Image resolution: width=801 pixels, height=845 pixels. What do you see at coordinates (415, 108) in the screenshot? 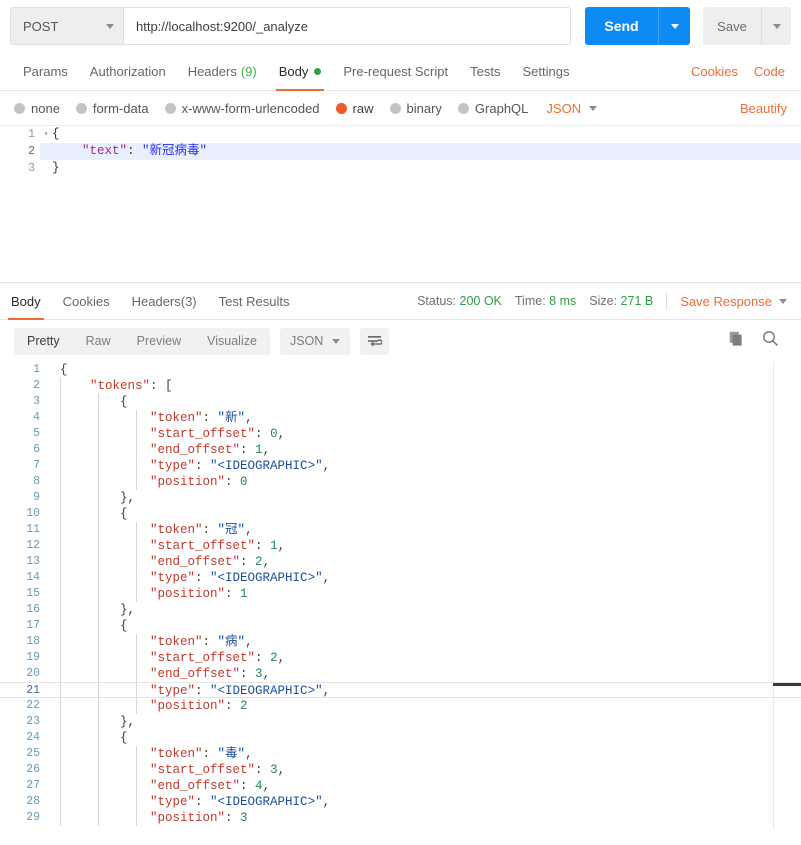
I see `body-type-binary: binary` at bounding box center [415, 108].